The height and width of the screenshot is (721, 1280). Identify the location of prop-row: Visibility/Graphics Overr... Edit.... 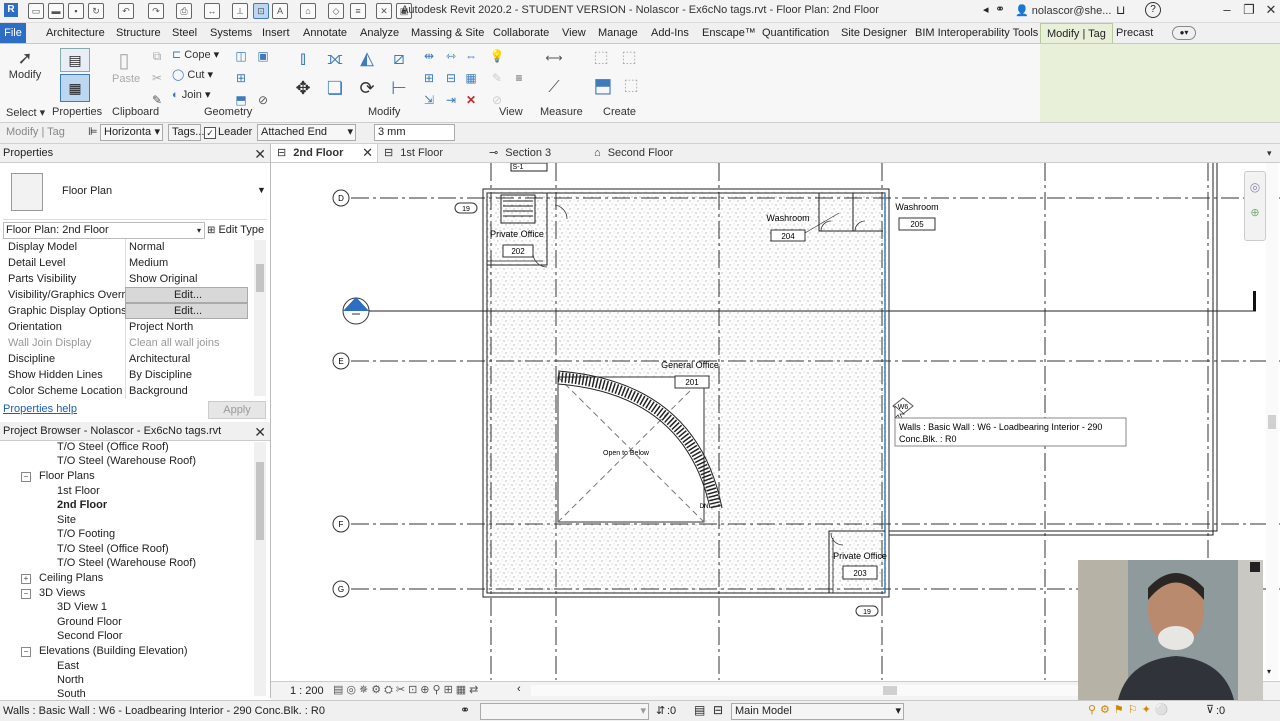
(125, 295).